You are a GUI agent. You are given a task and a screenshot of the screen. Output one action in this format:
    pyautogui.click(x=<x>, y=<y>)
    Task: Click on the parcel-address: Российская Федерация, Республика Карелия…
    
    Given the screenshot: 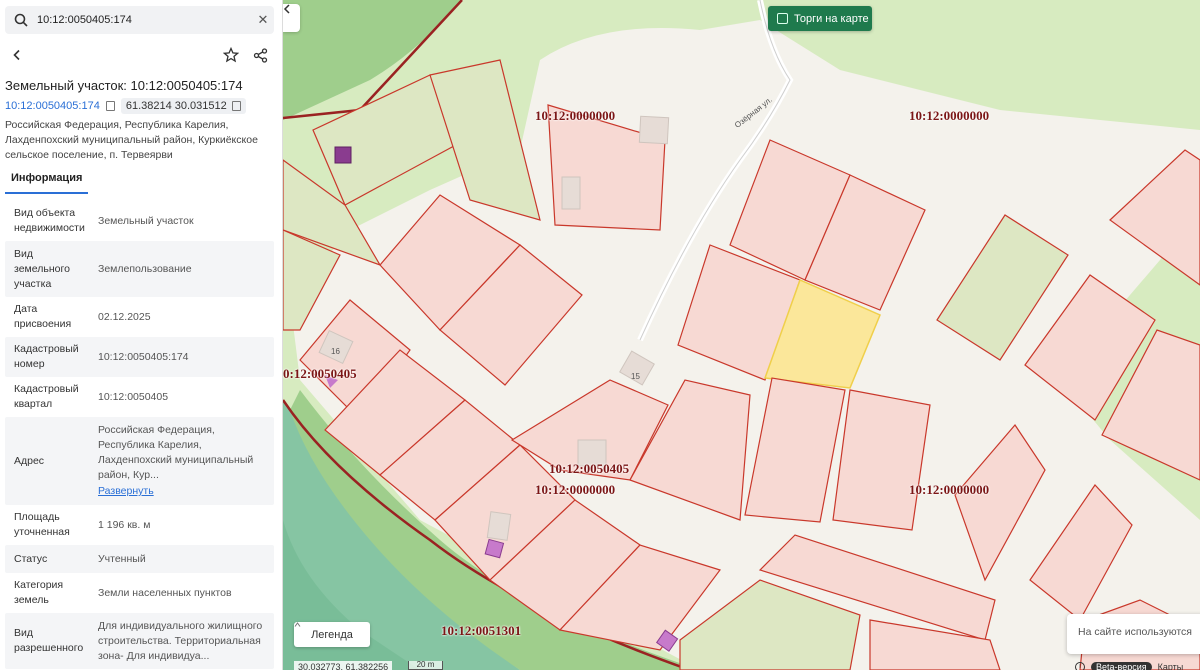 What is the action you would take?
    pyautogui.click(x=131, y=140)
    